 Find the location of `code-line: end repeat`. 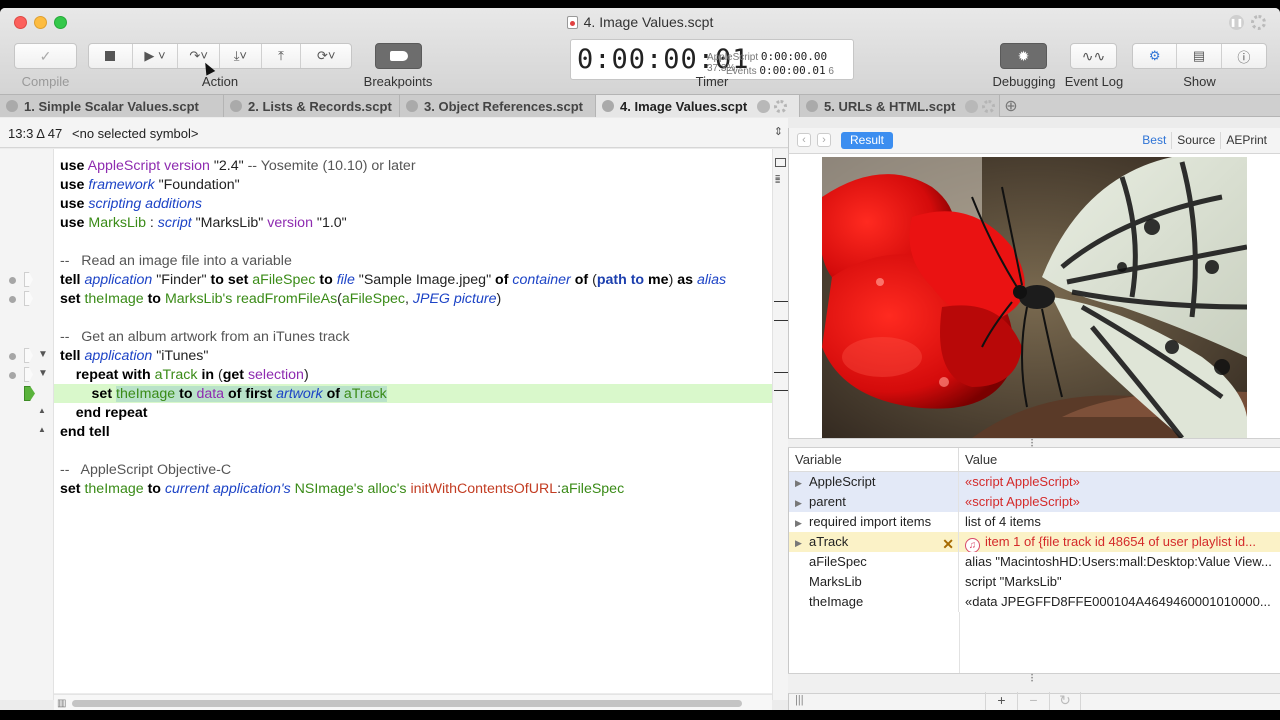

code-line: end repeat is located at coordinates (104, 413).